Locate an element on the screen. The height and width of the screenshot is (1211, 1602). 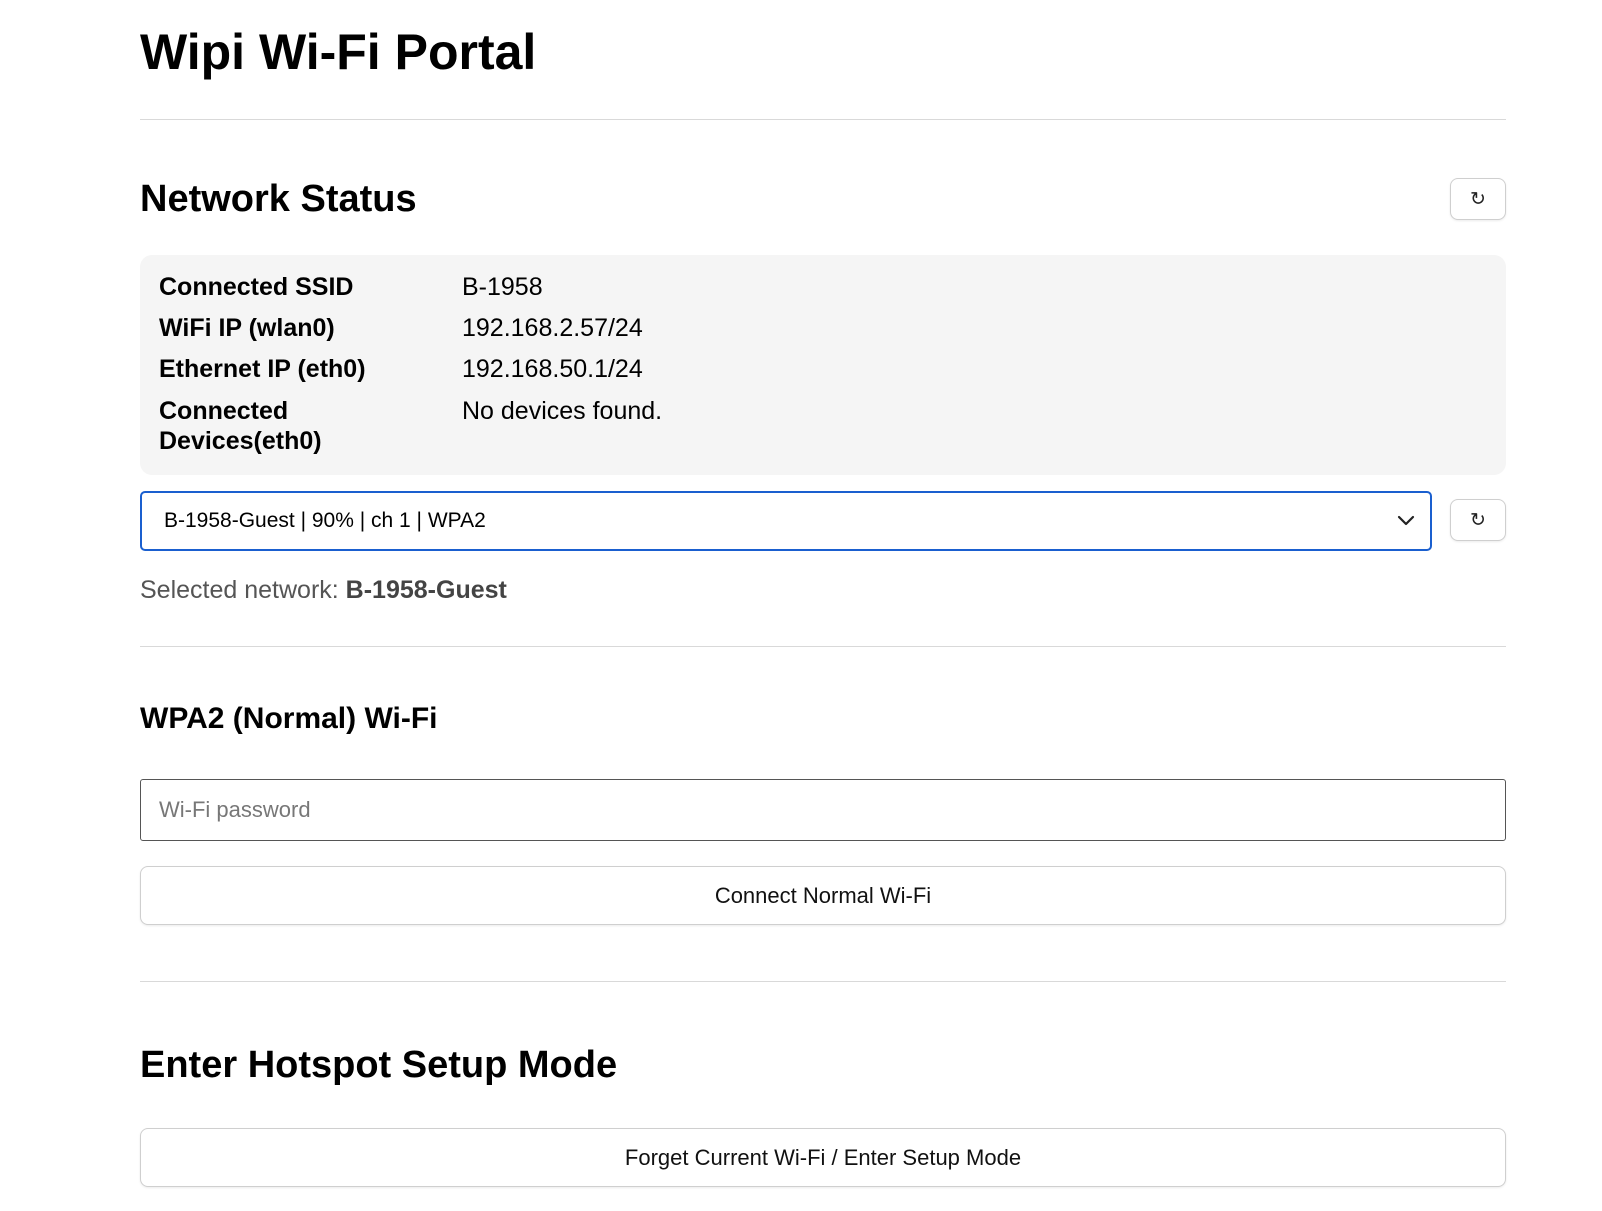
status-key-devices: Connected Devices(eth0) is located at coordinates (240, 426).